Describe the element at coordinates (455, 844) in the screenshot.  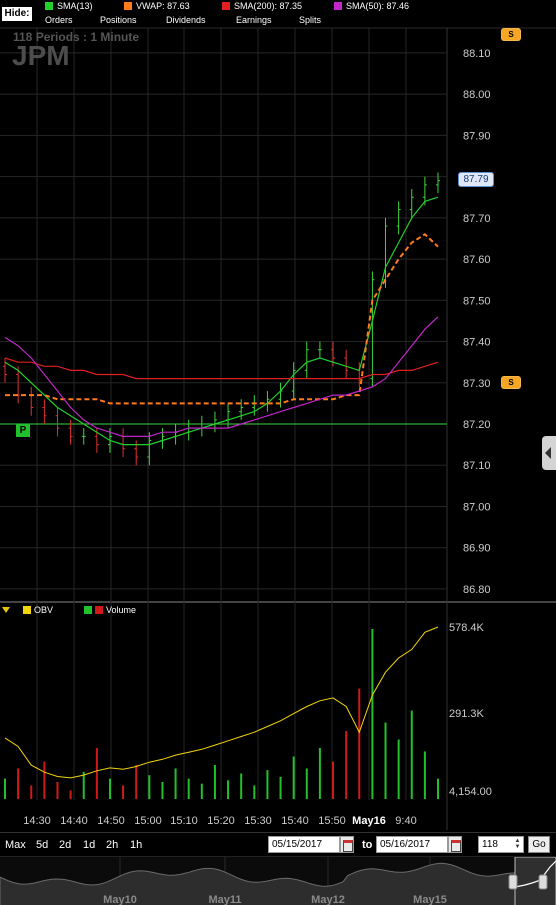
I see `to-calendar-icon` at that location.